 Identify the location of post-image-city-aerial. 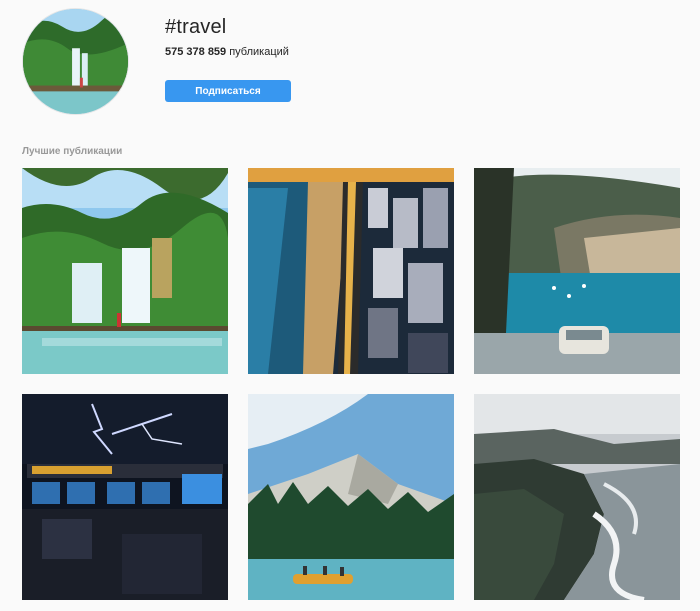
(351, 271).